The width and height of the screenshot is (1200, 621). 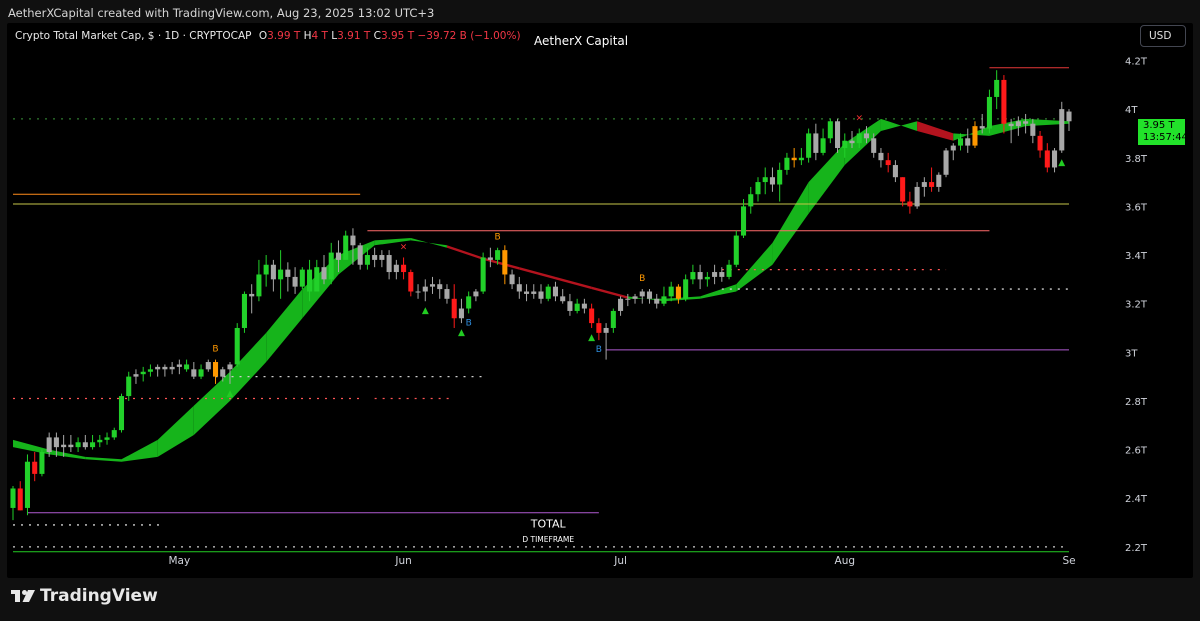 What do you see at coordinates (377, 36) in the screenshot?
I see `legend-close-label: C` at bounding box center [377, 36].